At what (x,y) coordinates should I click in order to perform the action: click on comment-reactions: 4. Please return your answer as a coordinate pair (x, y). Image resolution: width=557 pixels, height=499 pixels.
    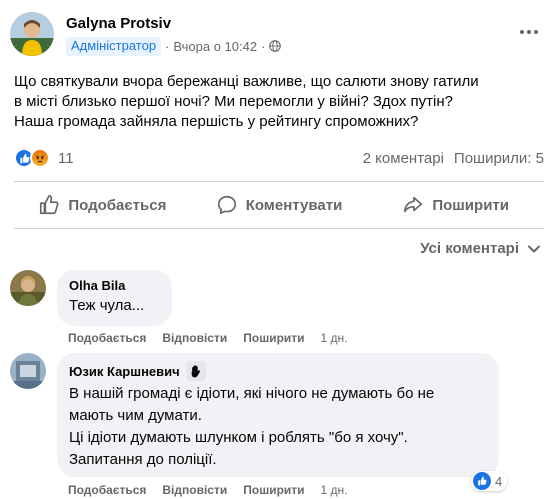
    Looking at the image, I should click on (489, 481).